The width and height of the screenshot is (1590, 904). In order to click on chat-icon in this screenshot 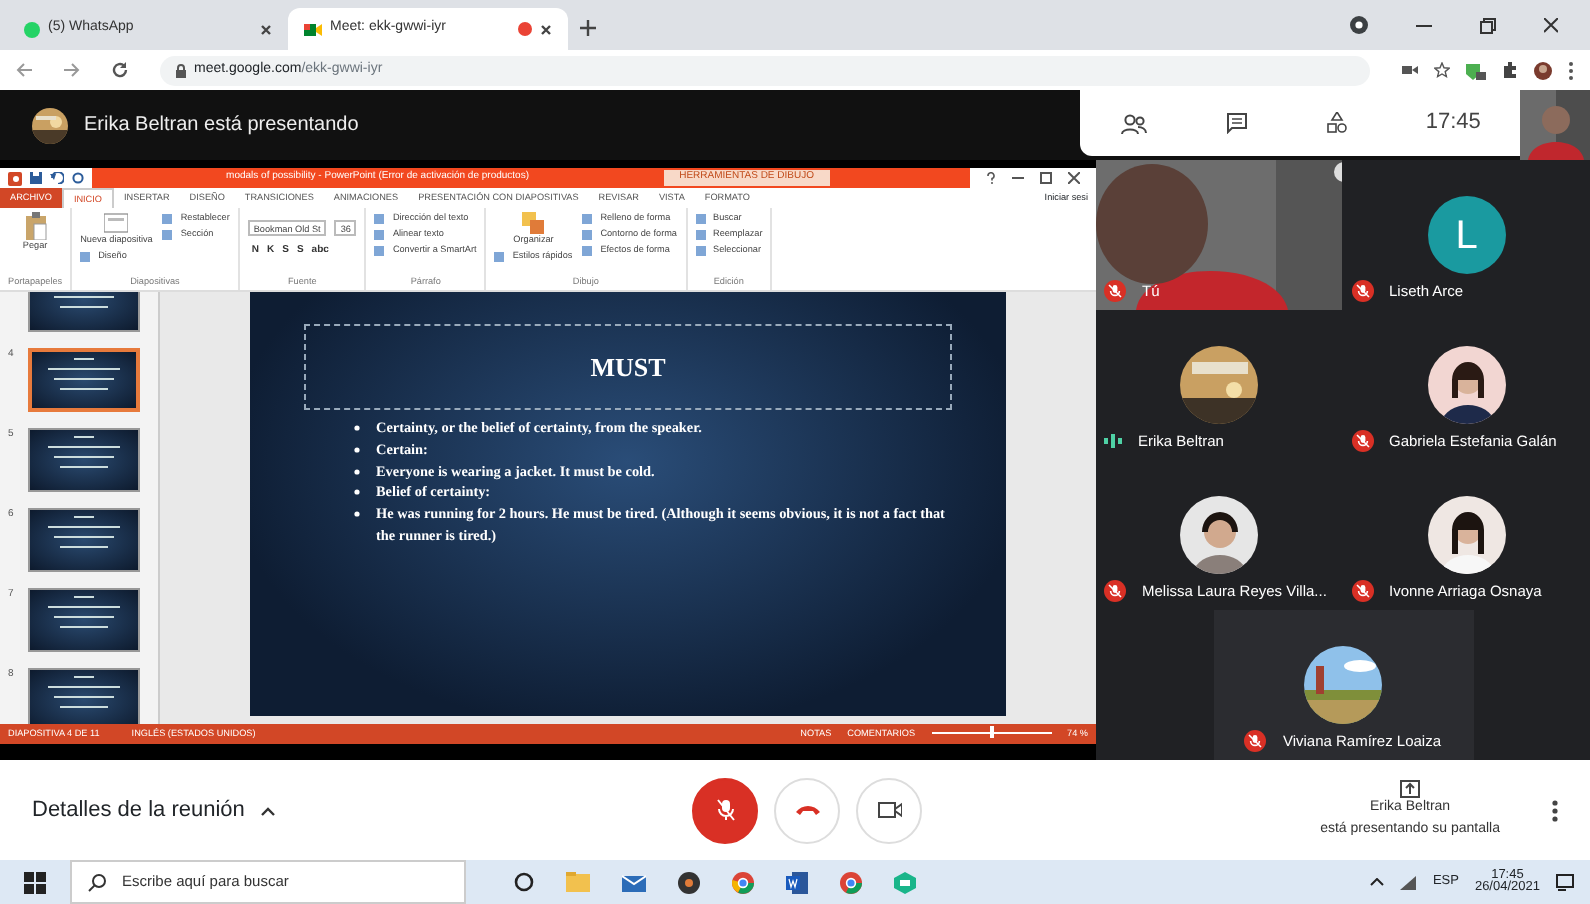, I will do `click(1236, 123)`.